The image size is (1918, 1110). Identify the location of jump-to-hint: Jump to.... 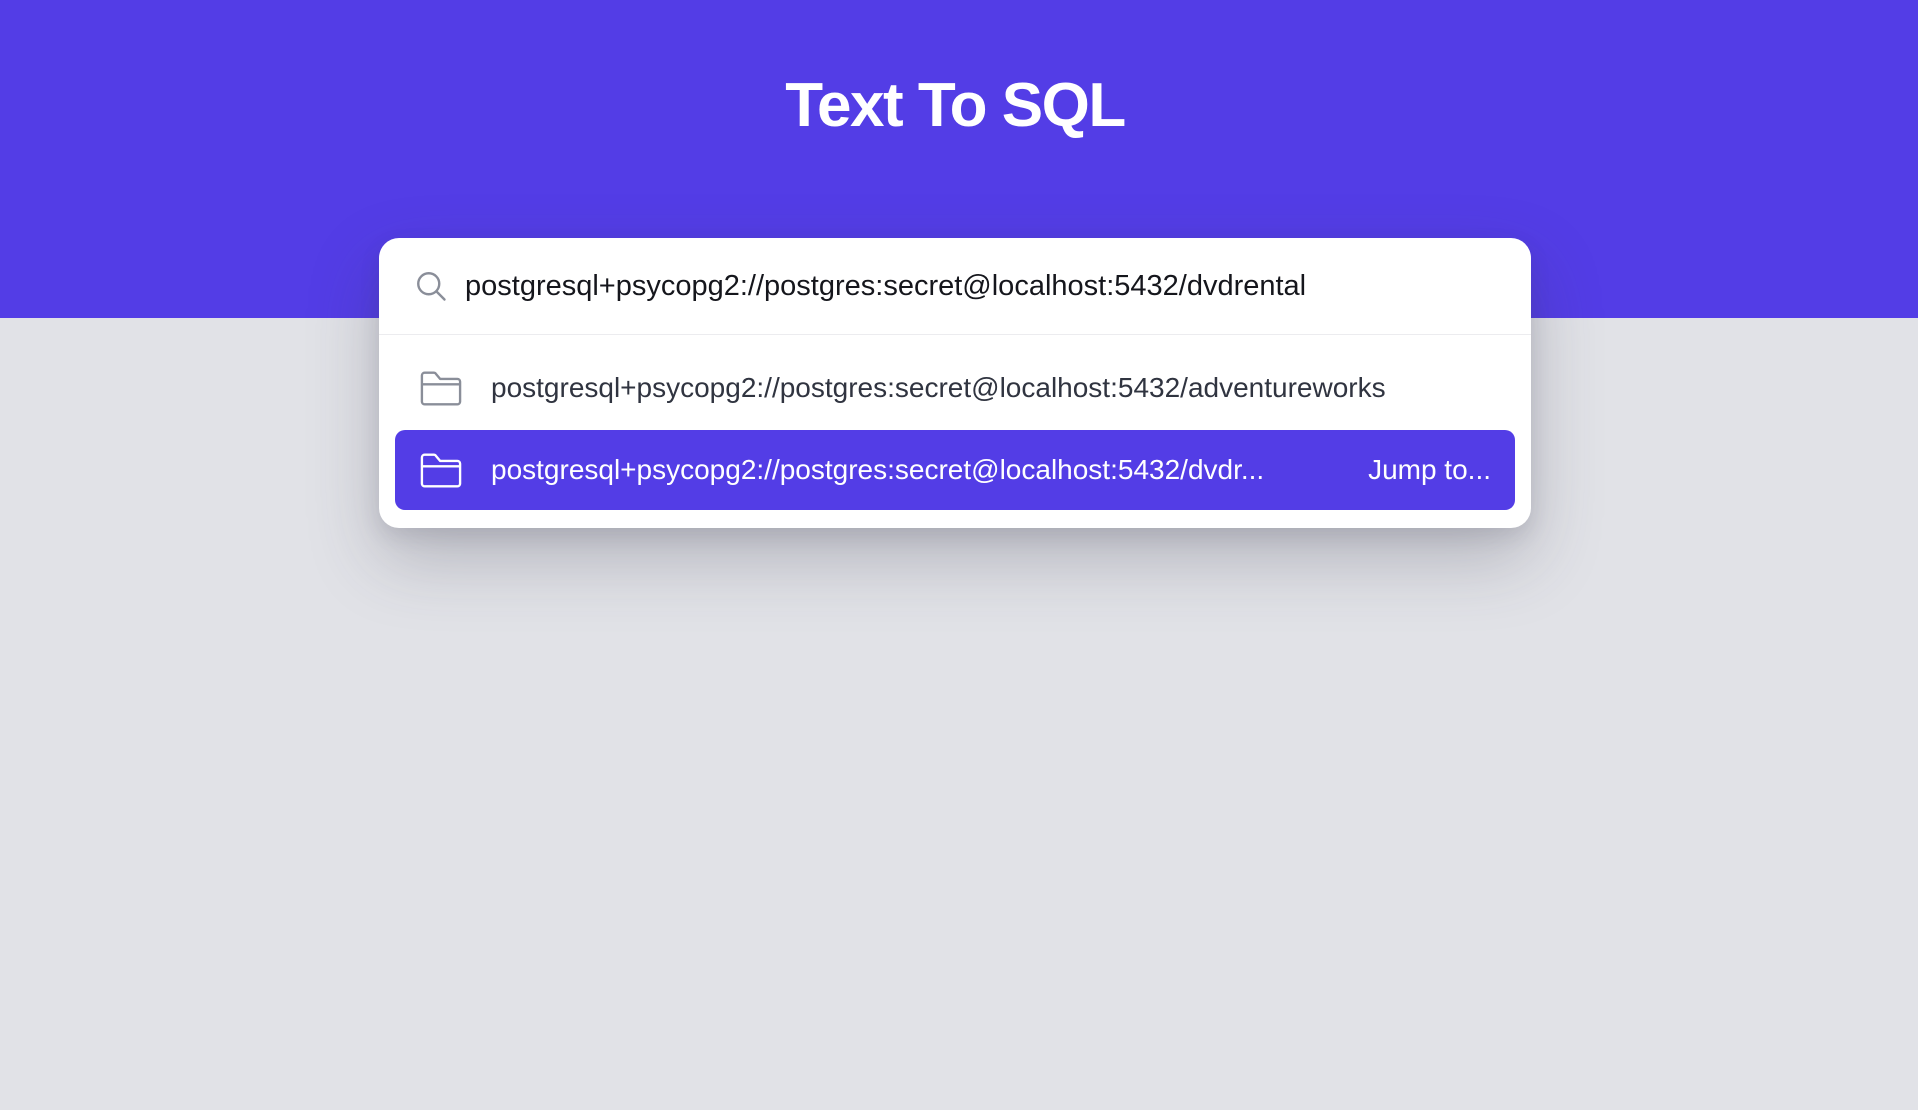
(1429, 469).